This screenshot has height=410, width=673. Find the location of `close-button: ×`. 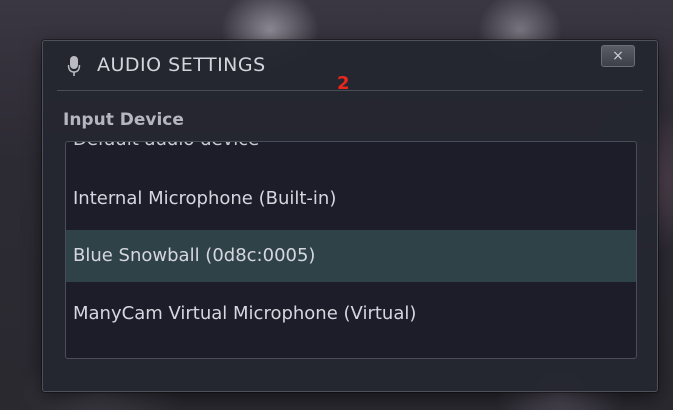

close-button: × is located at coordinates (618, 56).